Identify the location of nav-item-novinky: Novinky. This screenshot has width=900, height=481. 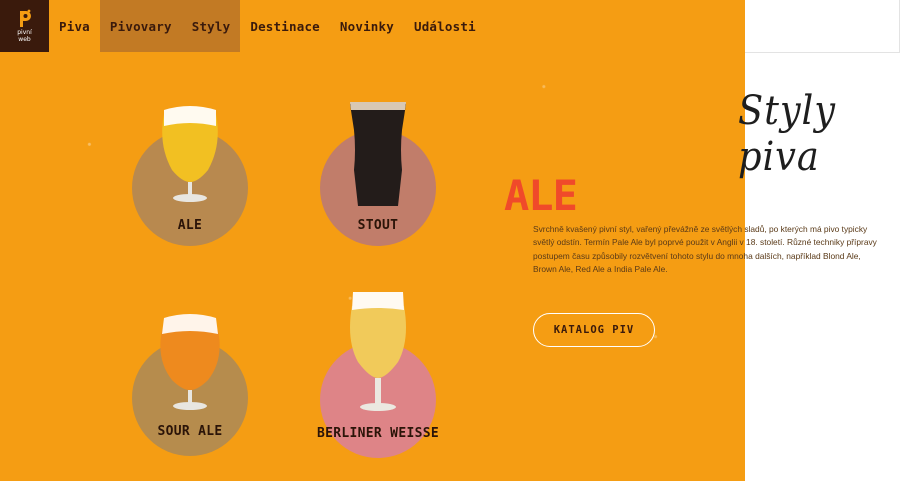
(367, 26).